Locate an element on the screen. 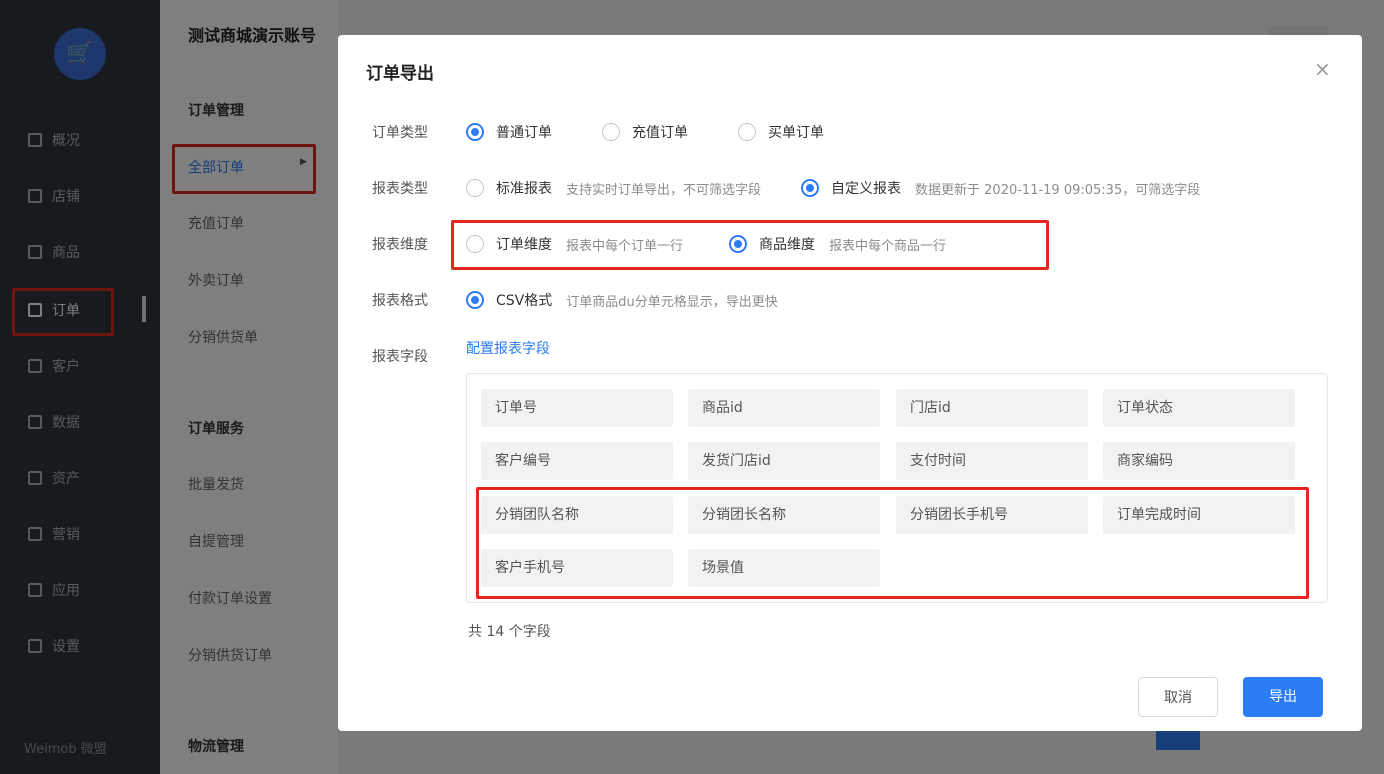 The height and width of the screenshot is (774, 1384). report-format-label: 报表格式 is located at coordinates (400, 301).